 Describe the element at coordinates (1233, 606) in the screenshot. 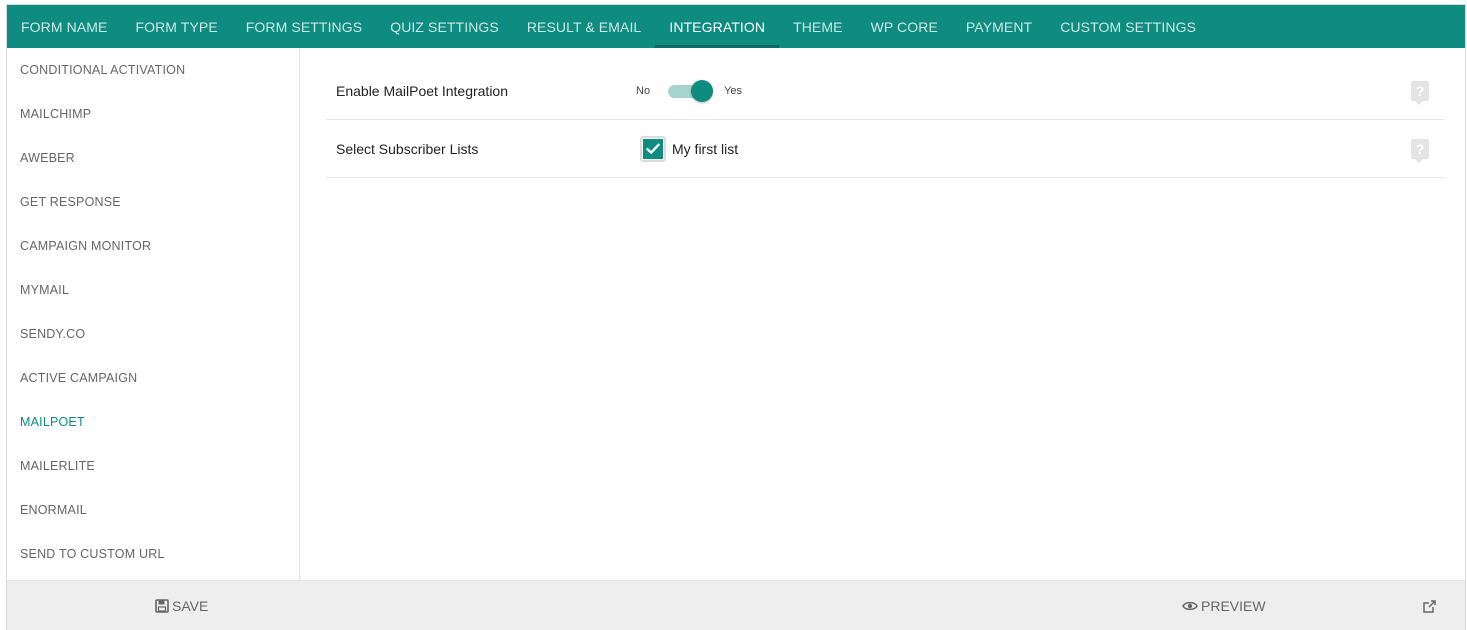

I see `preview-button-label: PREVIEW` at that location.